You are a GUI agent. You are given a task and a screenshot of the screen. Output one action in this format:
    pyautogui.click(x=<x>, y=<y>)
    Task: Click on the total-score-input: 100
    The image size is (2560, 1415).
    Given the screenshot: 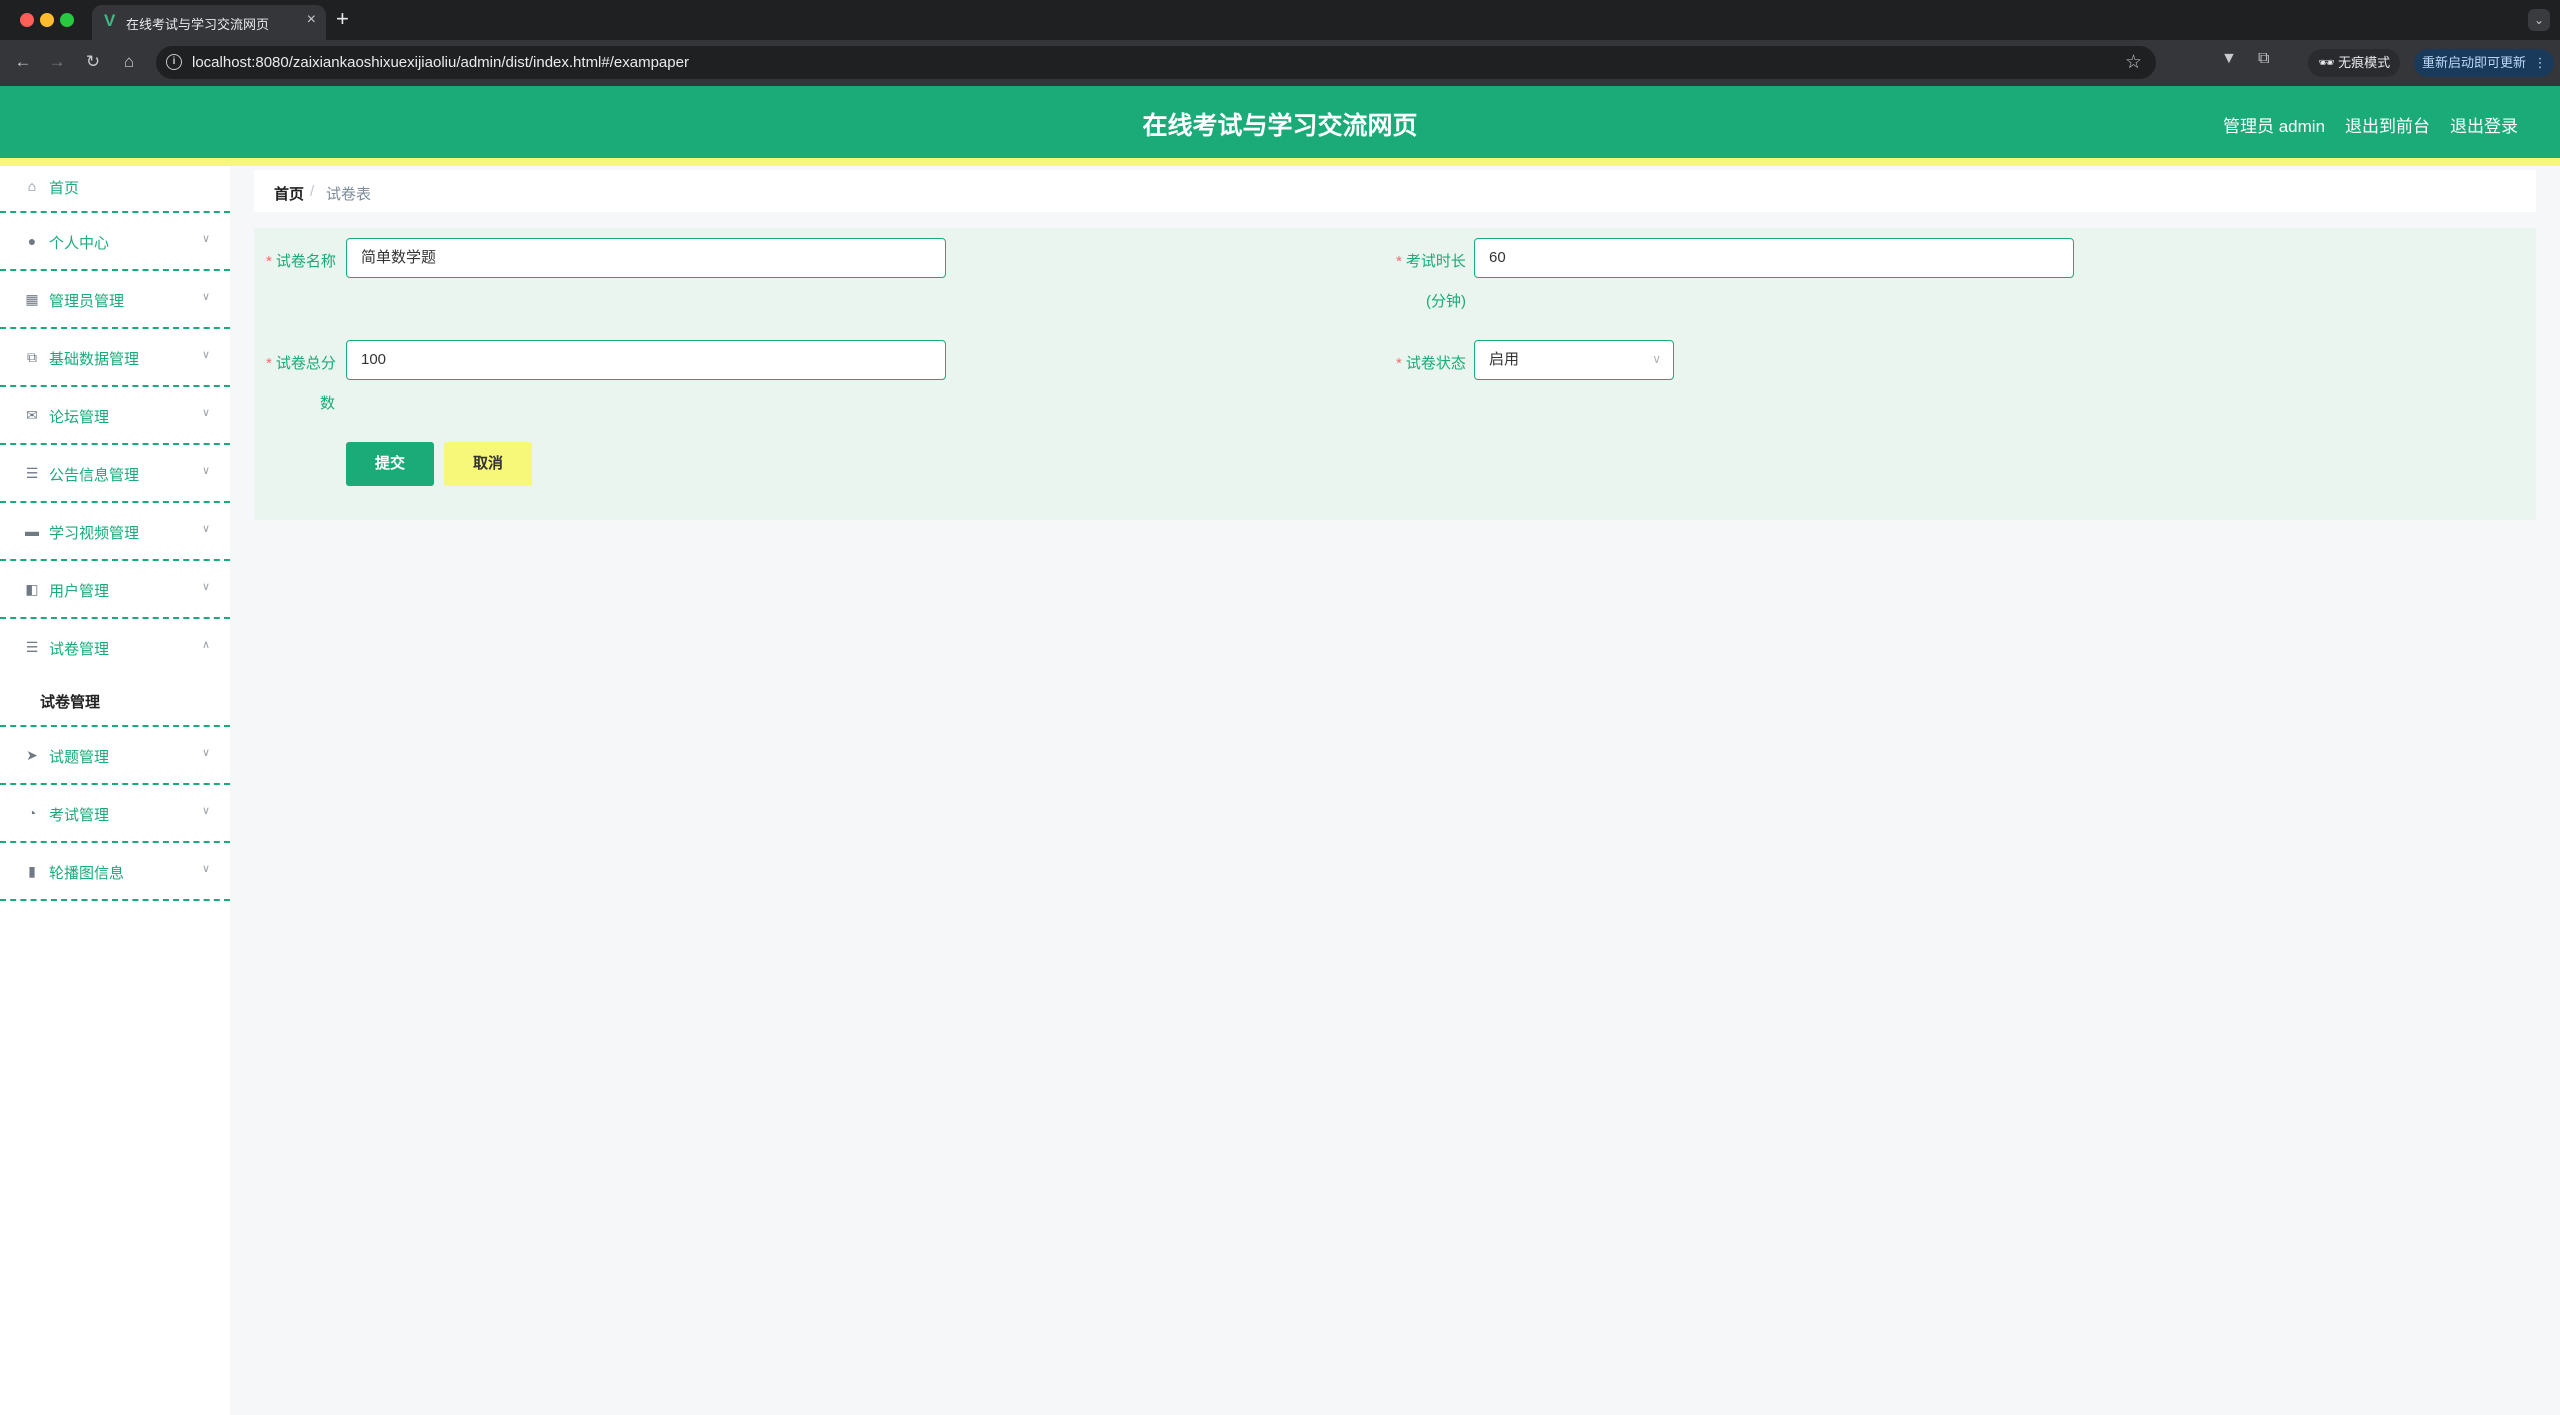 What is the action you would take?
    pyautogui.click(x=646, y=360)
    